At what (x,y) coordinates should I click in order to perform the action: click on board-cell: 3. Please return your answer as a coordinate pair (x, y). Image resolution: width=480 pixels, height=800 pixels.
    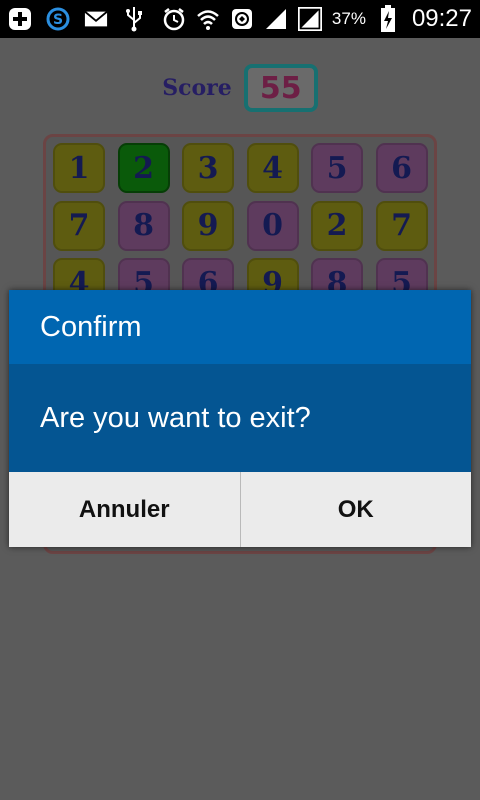
    Looking at the image, I should click on (208, 168).